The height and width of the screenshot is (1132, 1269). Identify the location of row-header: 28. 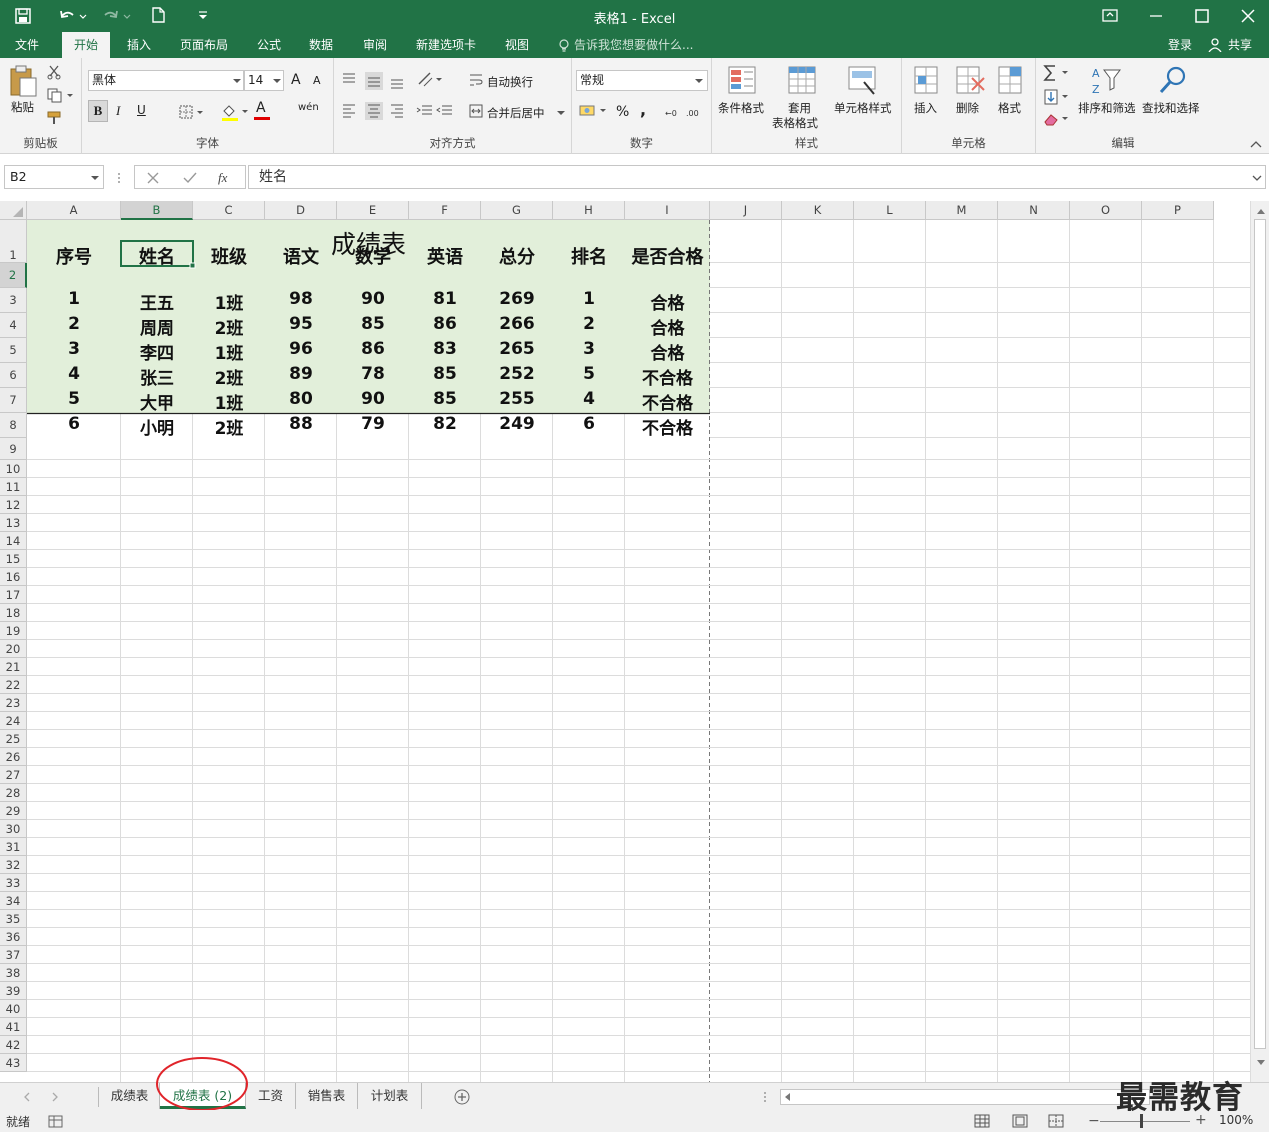
(13, 793).